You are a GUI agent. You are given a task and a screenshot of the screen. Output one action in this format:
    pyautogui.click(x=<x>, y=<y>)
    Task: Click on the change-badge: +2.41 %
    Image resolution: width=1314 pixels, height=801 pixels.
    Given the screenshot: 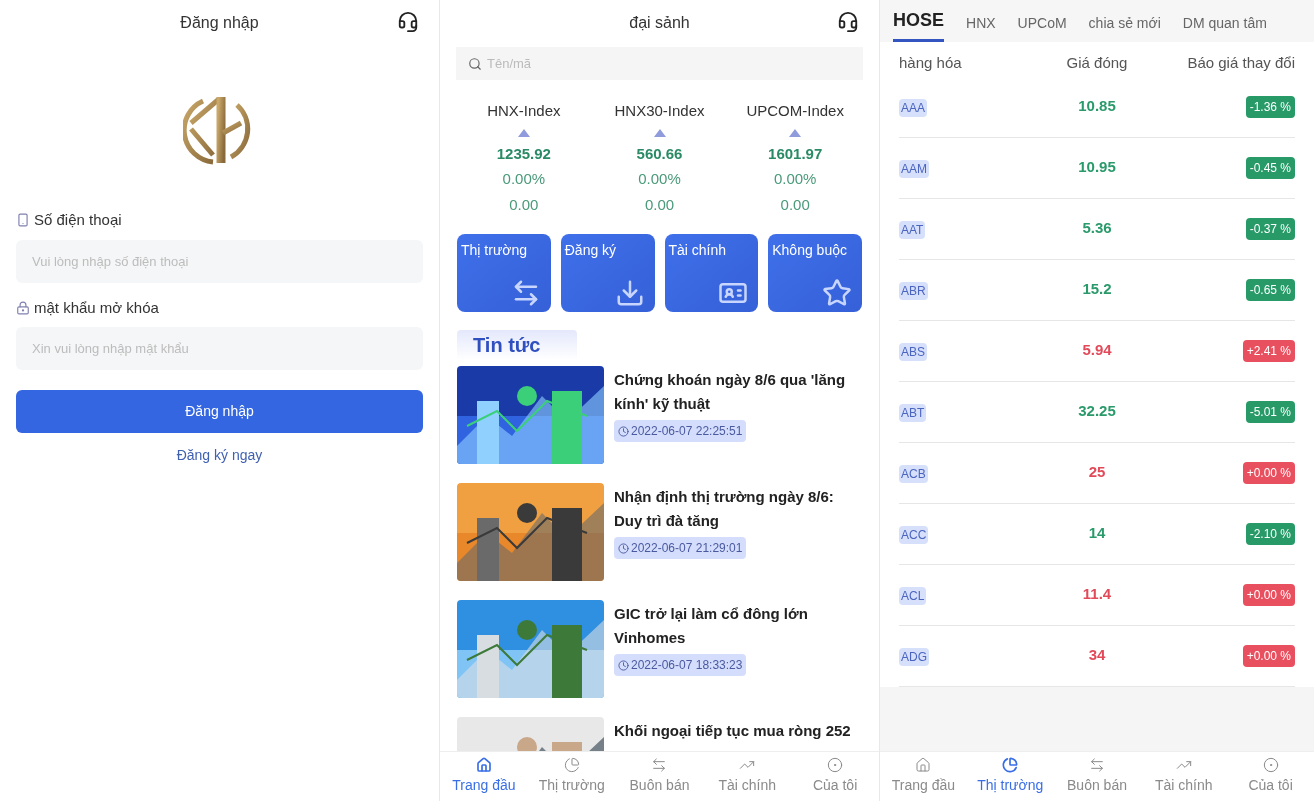 What is the action you would take?
    pyautogui.click(x=1268, y=350)
    